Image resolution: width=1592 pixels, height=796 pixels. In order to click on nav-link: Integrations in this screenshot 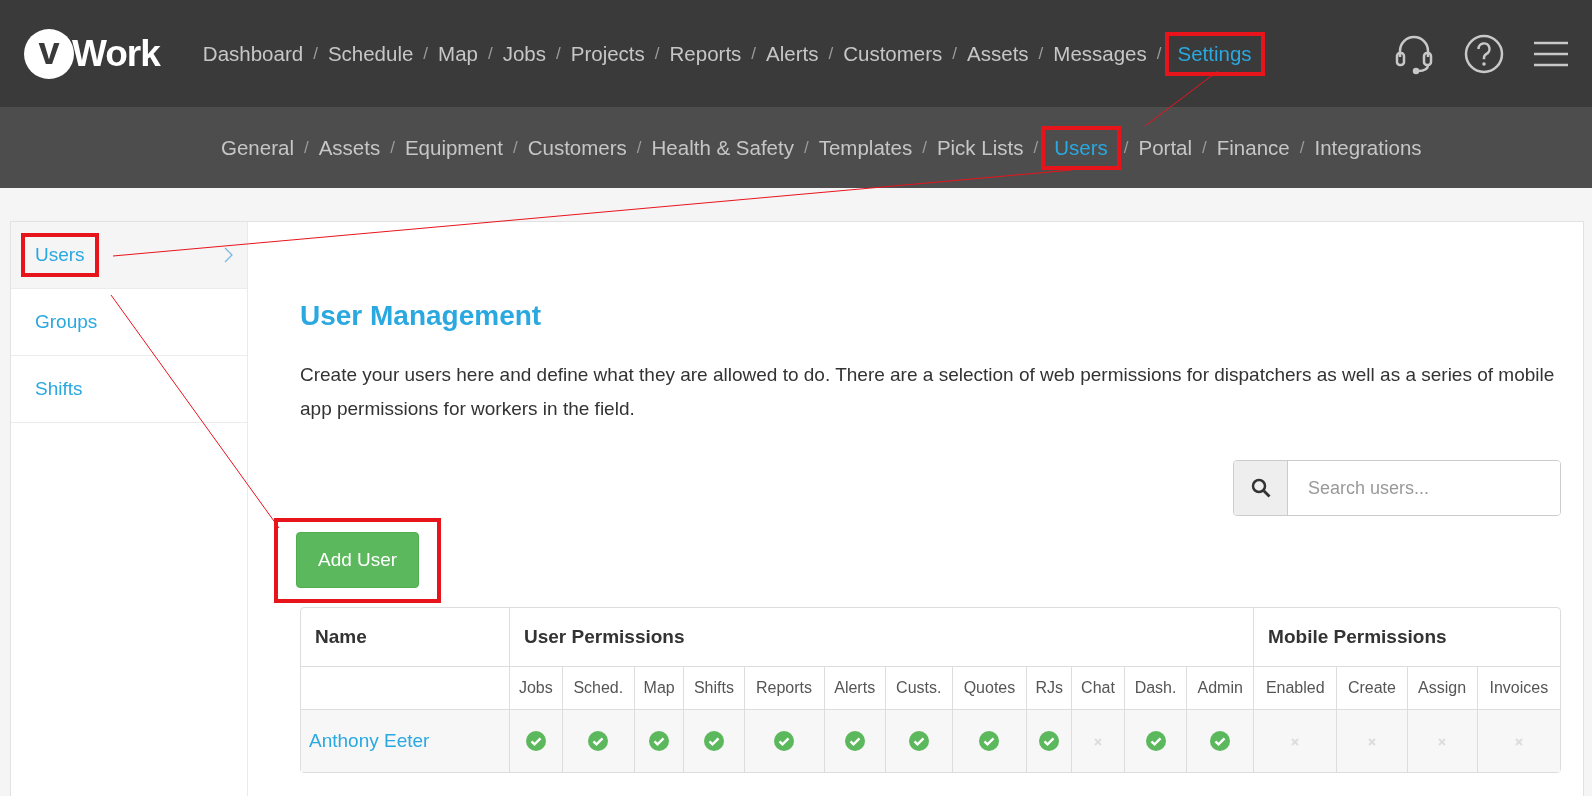, I will do `click(1368, 147)`.